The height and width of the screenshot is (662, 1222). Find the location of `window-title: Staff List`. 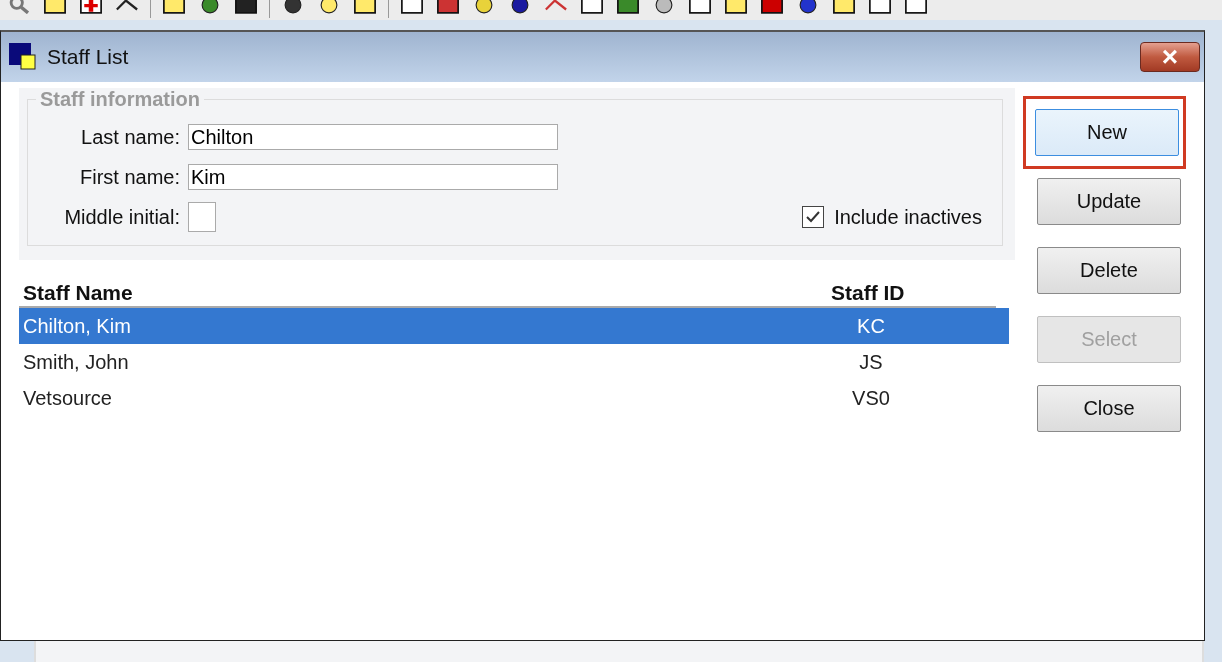

window-title: Staff List is located at coordinates (88, 57).